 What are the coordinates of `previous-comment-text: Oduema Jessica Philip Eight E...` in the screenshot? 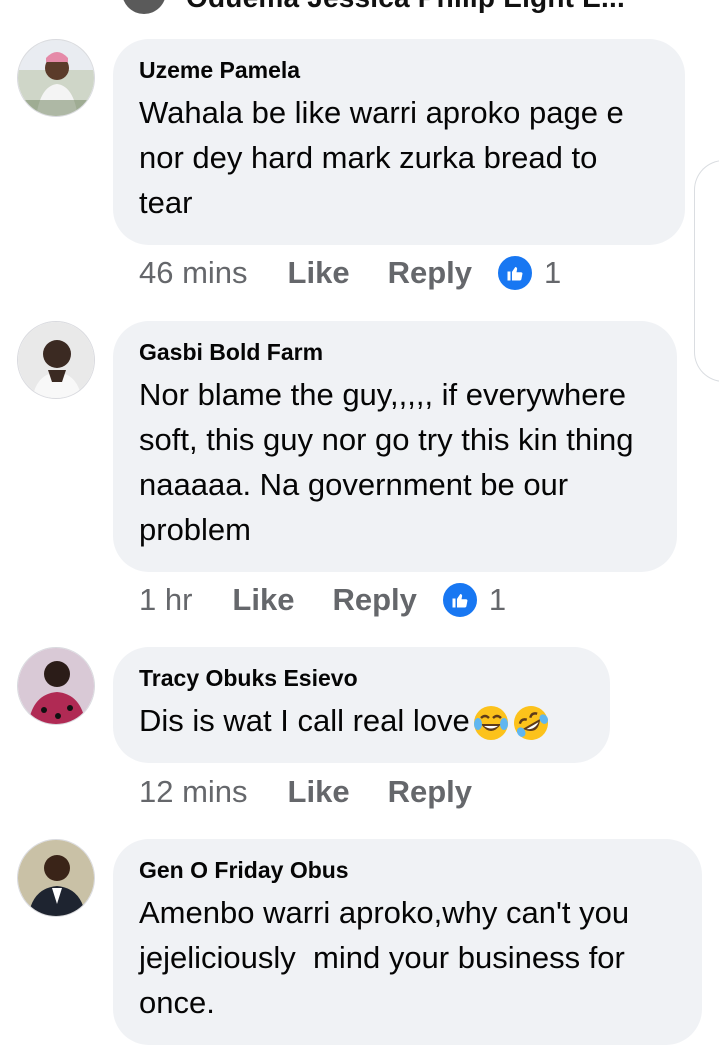 It's located at (405, 7).